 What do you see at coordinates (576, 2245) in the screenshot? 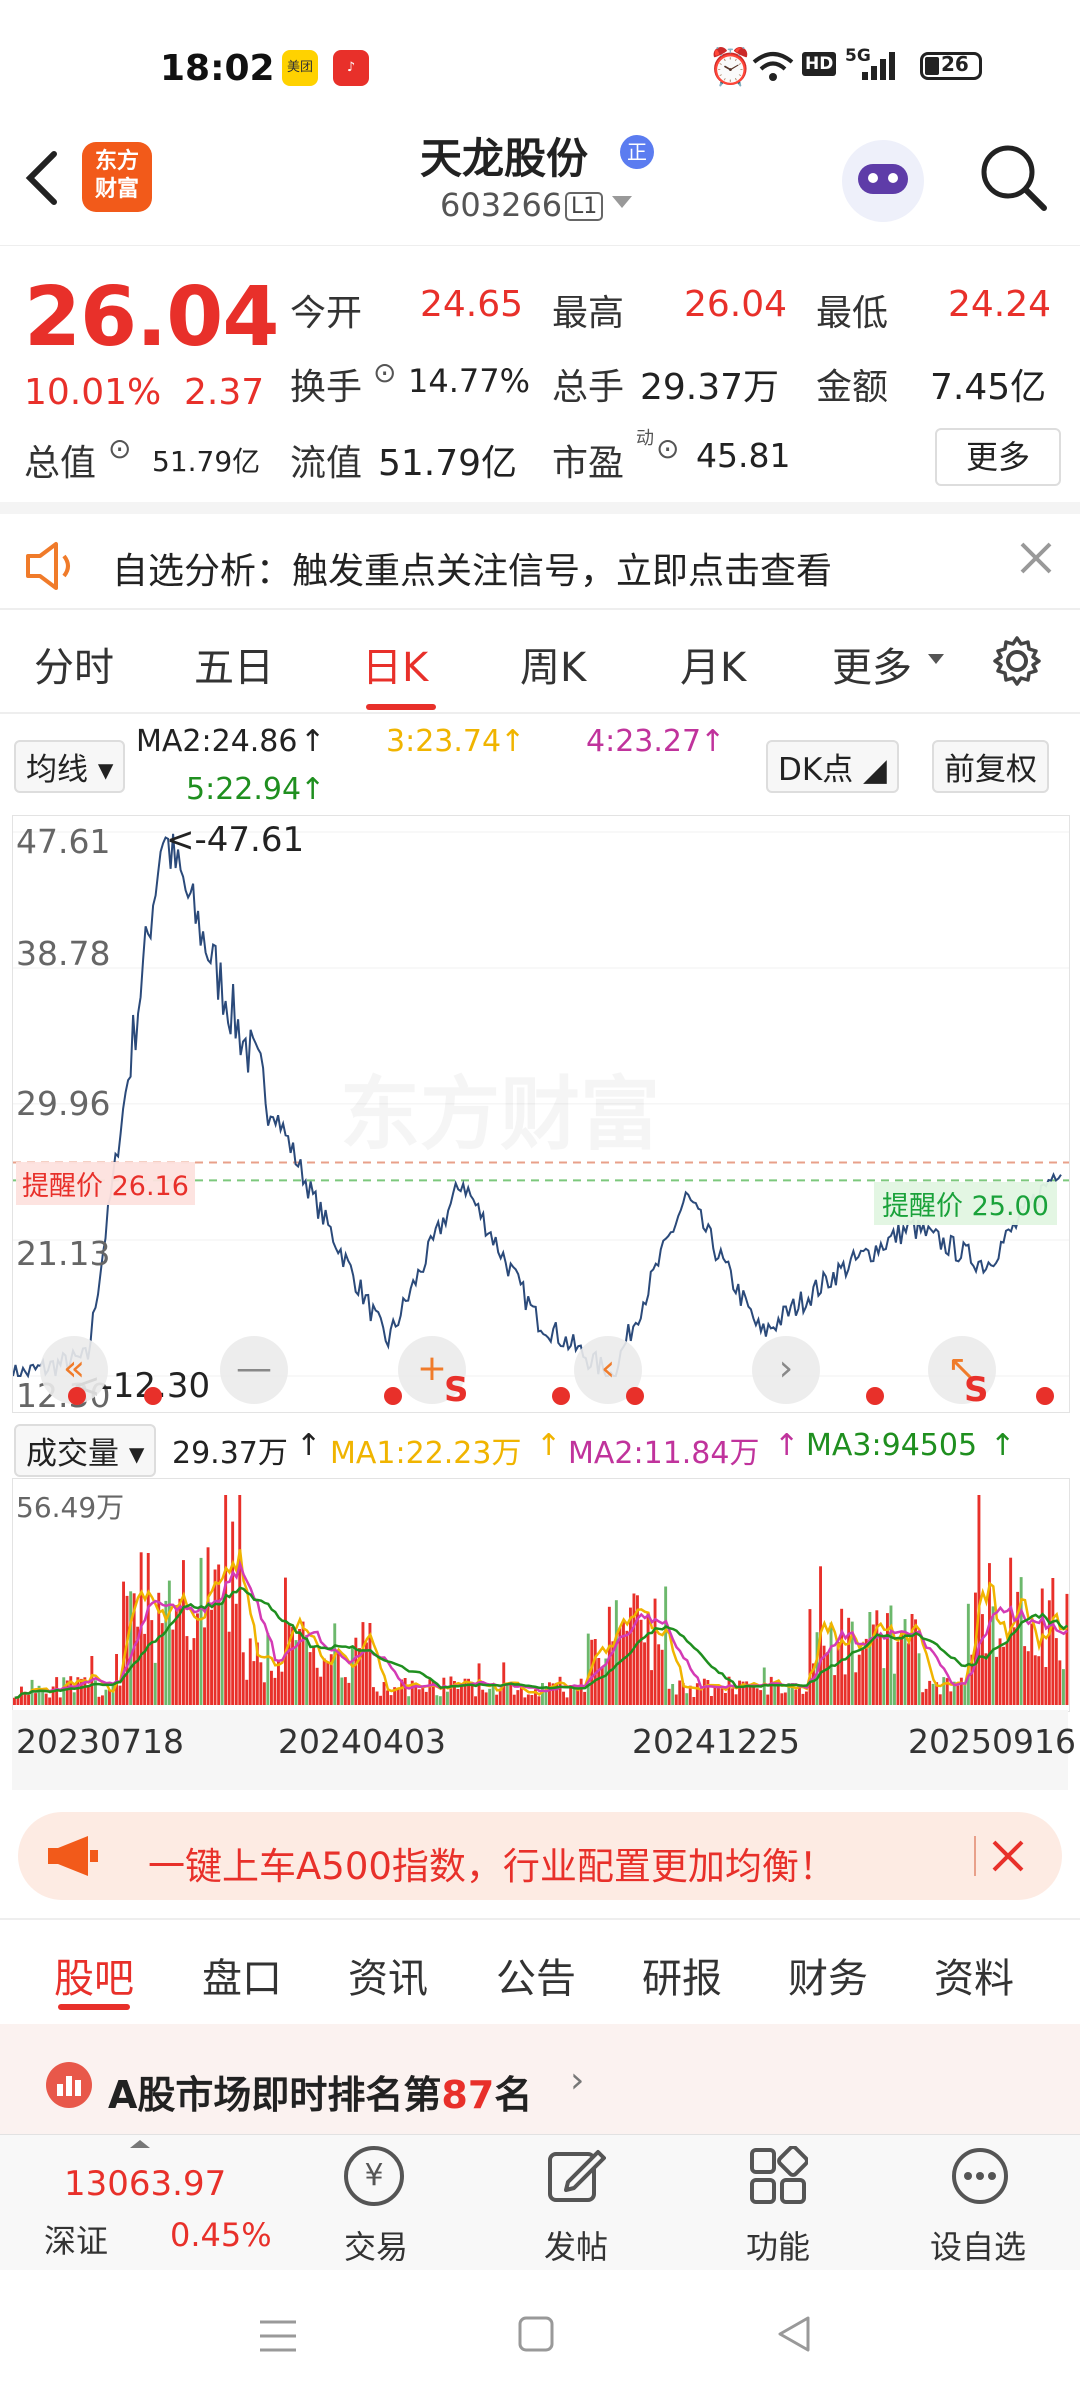
I see `nav-post: 发帖` at bounding box center [576, 2245].